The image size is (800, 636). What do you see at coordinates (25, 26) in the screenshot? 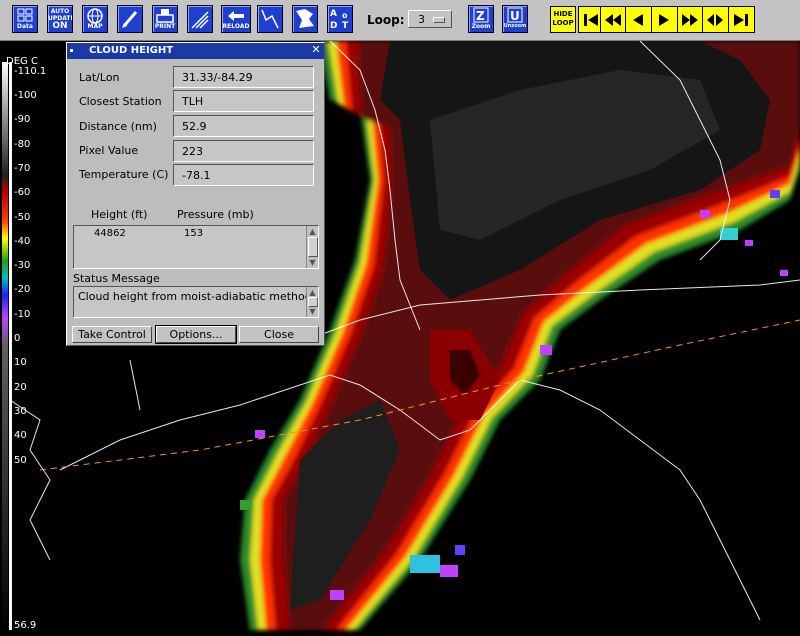
I see `data-button-label: Data` at bounding box center [25, 26].